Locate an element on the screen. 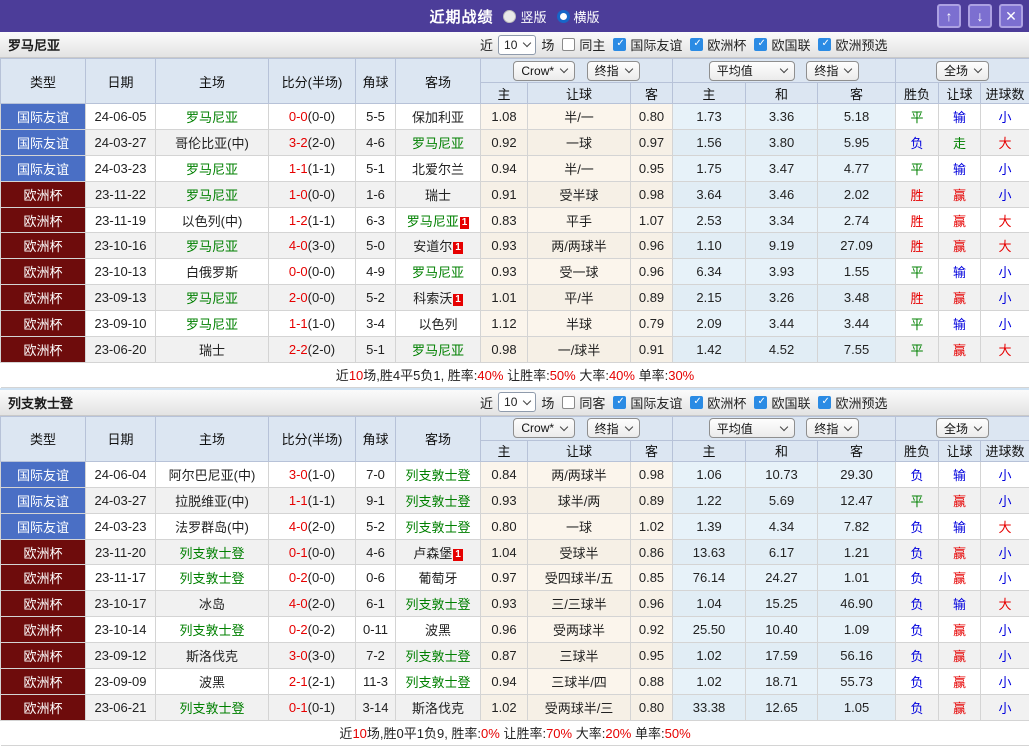  arrow-down-icon: ↓ is located at coordinates (980, 16).